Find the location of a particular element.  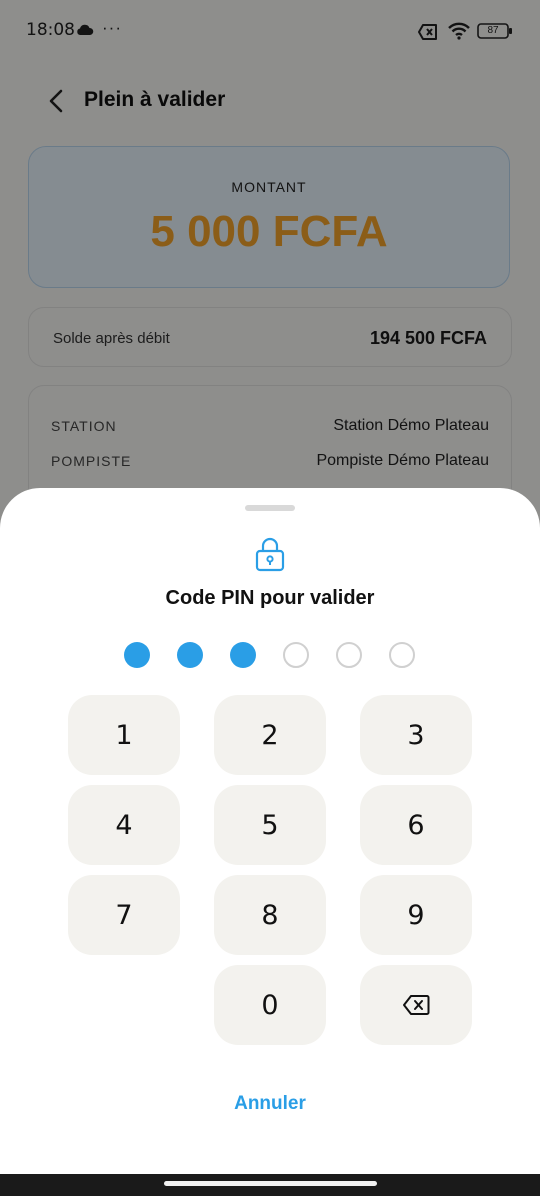

key-2: 2 is located at coordinates (270, 735).